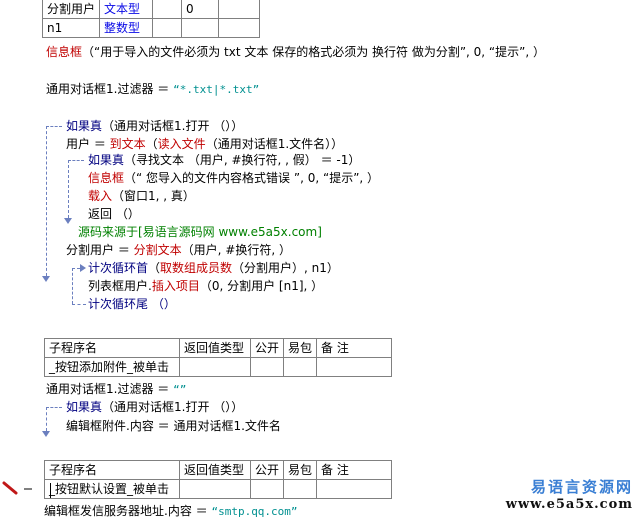 This screenshot has width=643, height=520. What do you see at coordinates (19, 488) in the screenshot?
I see `edit-marker-icon` at bounding box center [19, 488].